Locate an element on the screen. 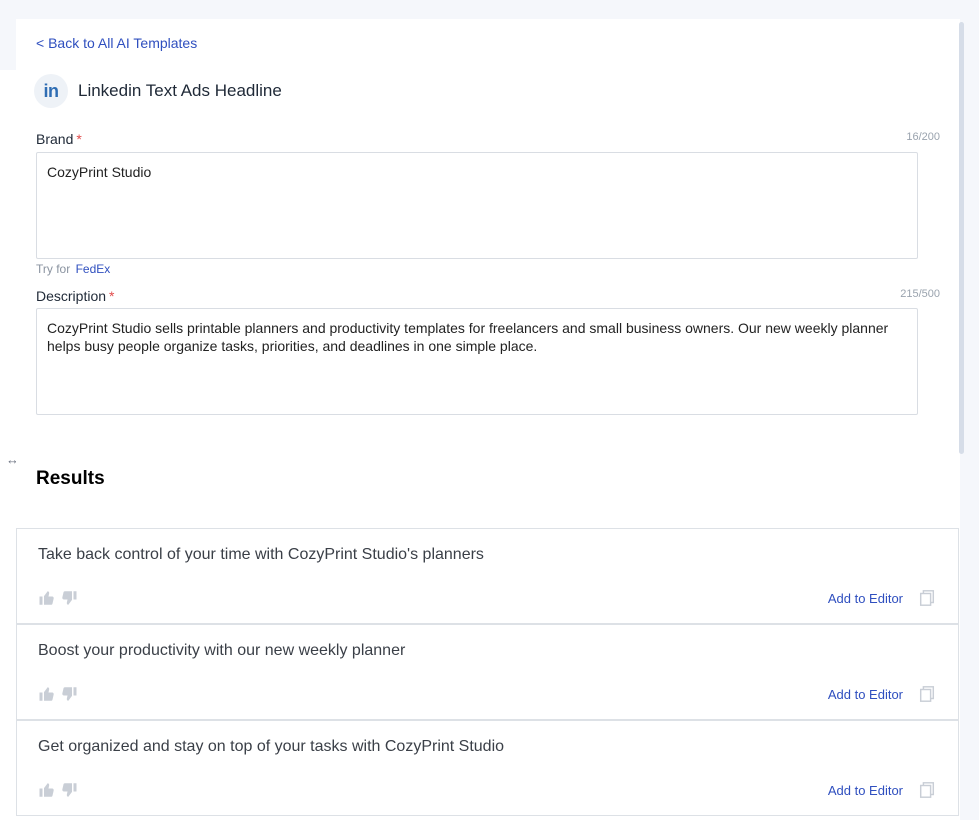  brand-label: Brand * is located at coordinates (59, 139).